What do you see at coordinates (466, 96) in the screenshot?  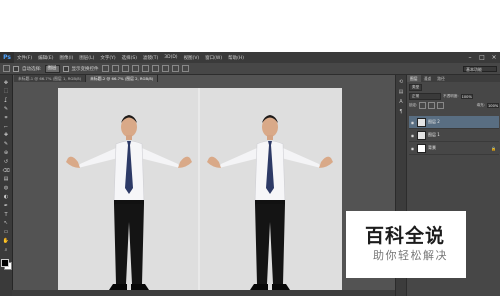 I see `opacity-input: 100%` at bounding box center [466, 96].